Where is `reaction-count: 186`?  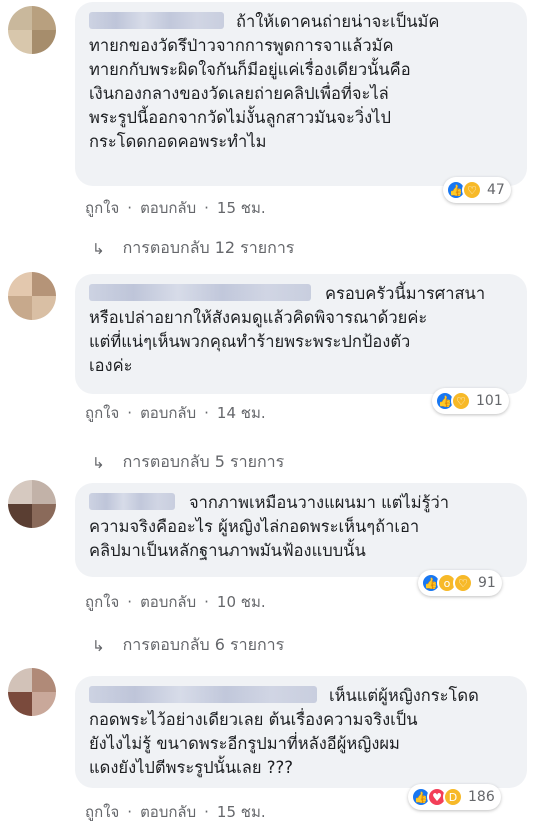 reaction-count: 186 is located at coordinates (481, 797).